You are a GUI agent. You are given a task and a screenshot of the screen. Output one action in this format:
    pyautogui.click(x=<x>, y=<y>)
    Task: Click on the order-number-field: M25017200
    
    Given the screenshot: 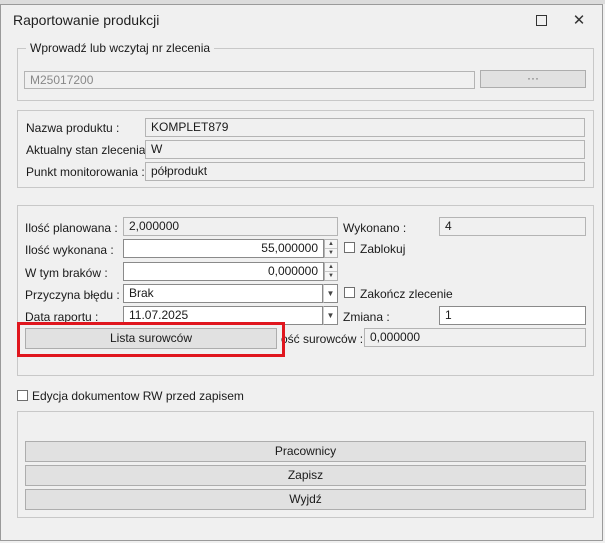 What is the action you would take?
    pyautogui.click(x=249, y=80)
    